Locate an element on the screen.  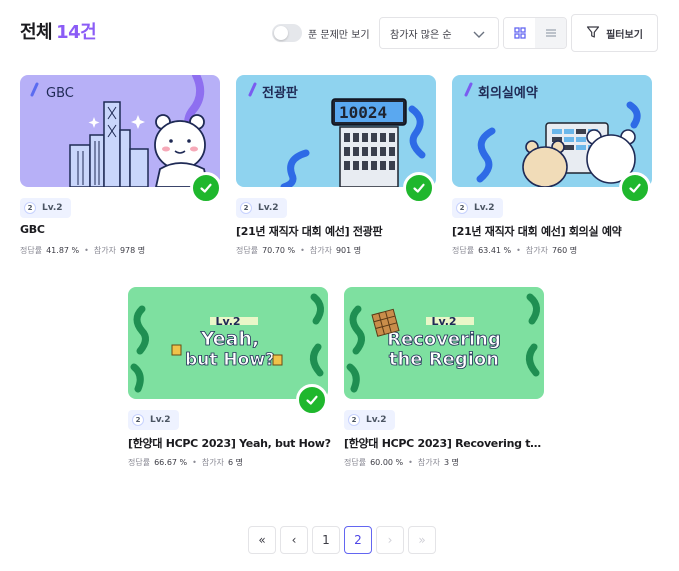
rate-value: 41.87 % is located at coordinates (63, 250).